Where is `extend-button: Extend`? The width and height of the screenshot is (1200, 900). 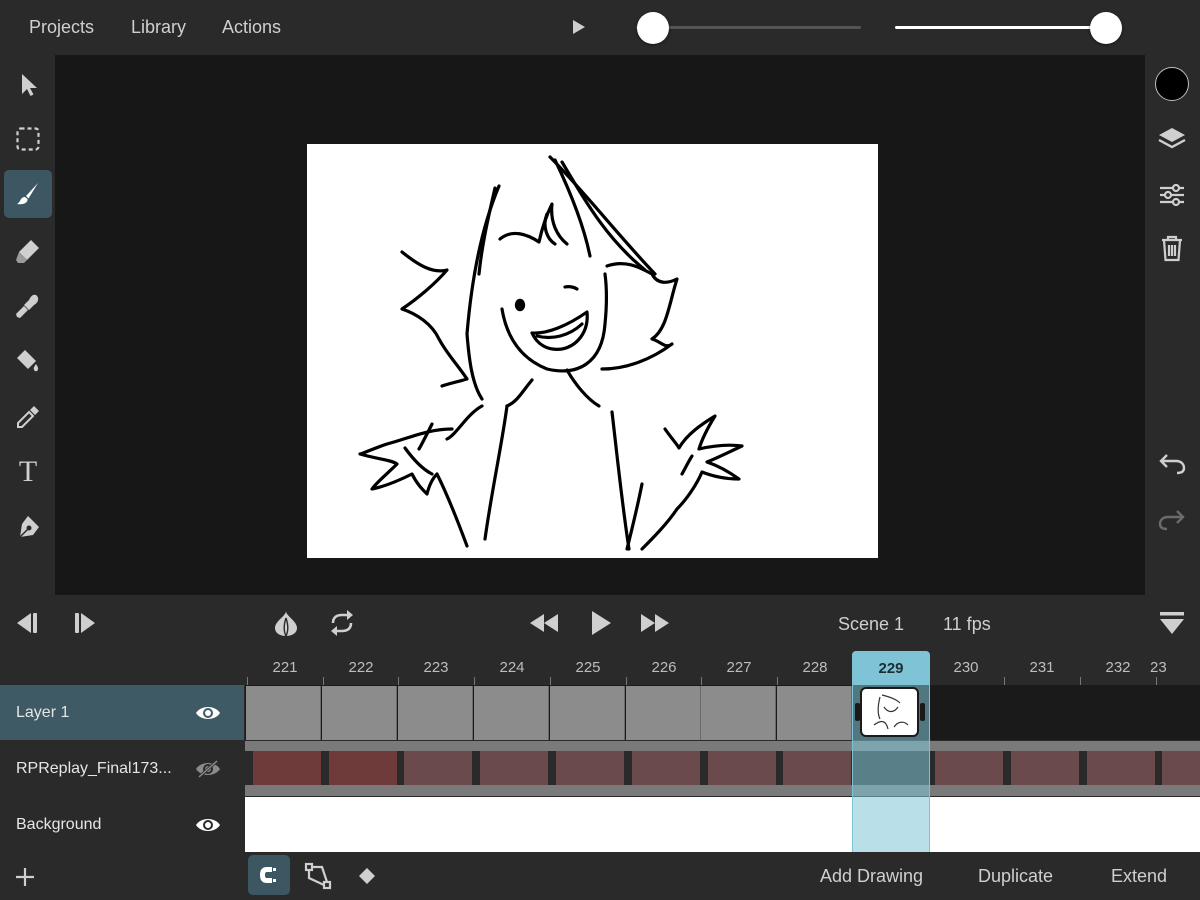
extend-button: Extend is located at coordinates (1139, 876).